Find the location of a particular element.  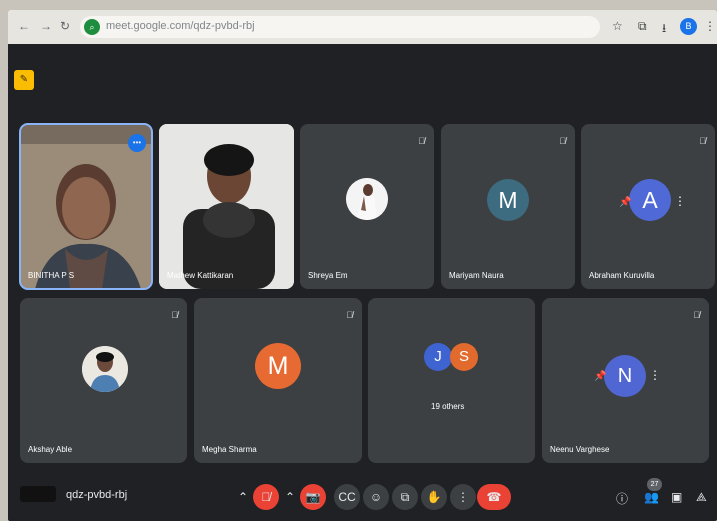

profile-avatar: B is located at coordinates (688, 26).